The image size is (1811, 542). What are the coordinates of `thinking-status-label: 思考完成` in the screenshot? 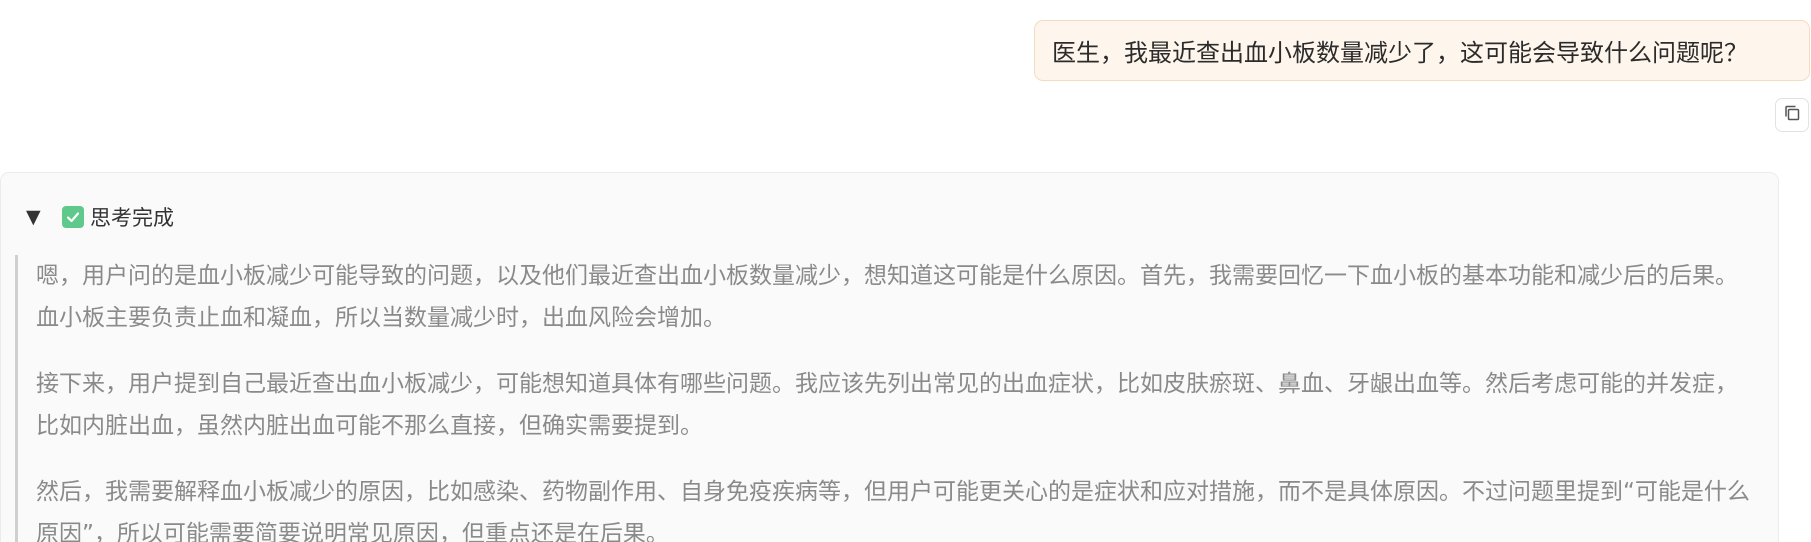 It's located at (132, 218).